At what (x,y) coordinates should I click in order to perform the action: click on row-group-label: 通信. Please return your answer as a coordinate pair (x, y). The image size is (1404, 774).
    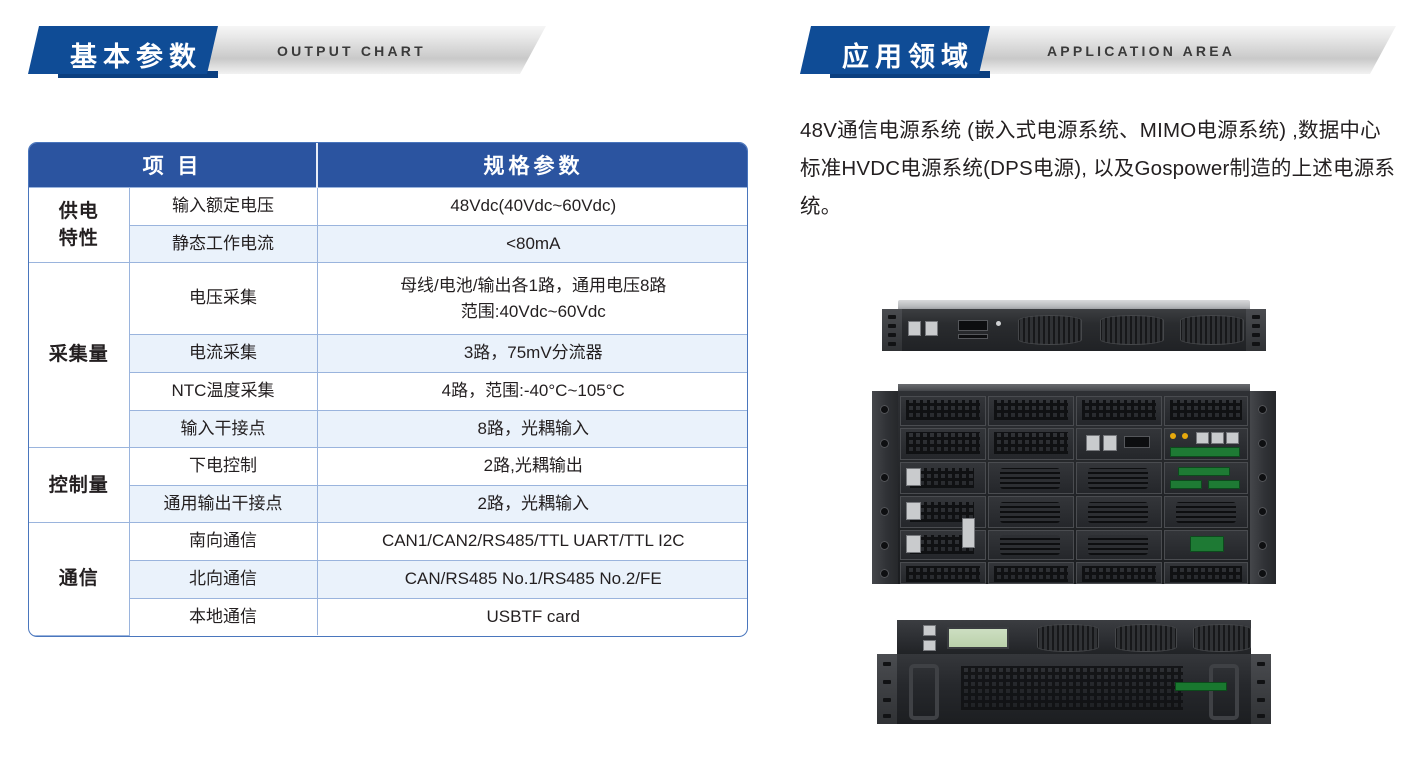
    Looking at the image, I should click on (79, 579).